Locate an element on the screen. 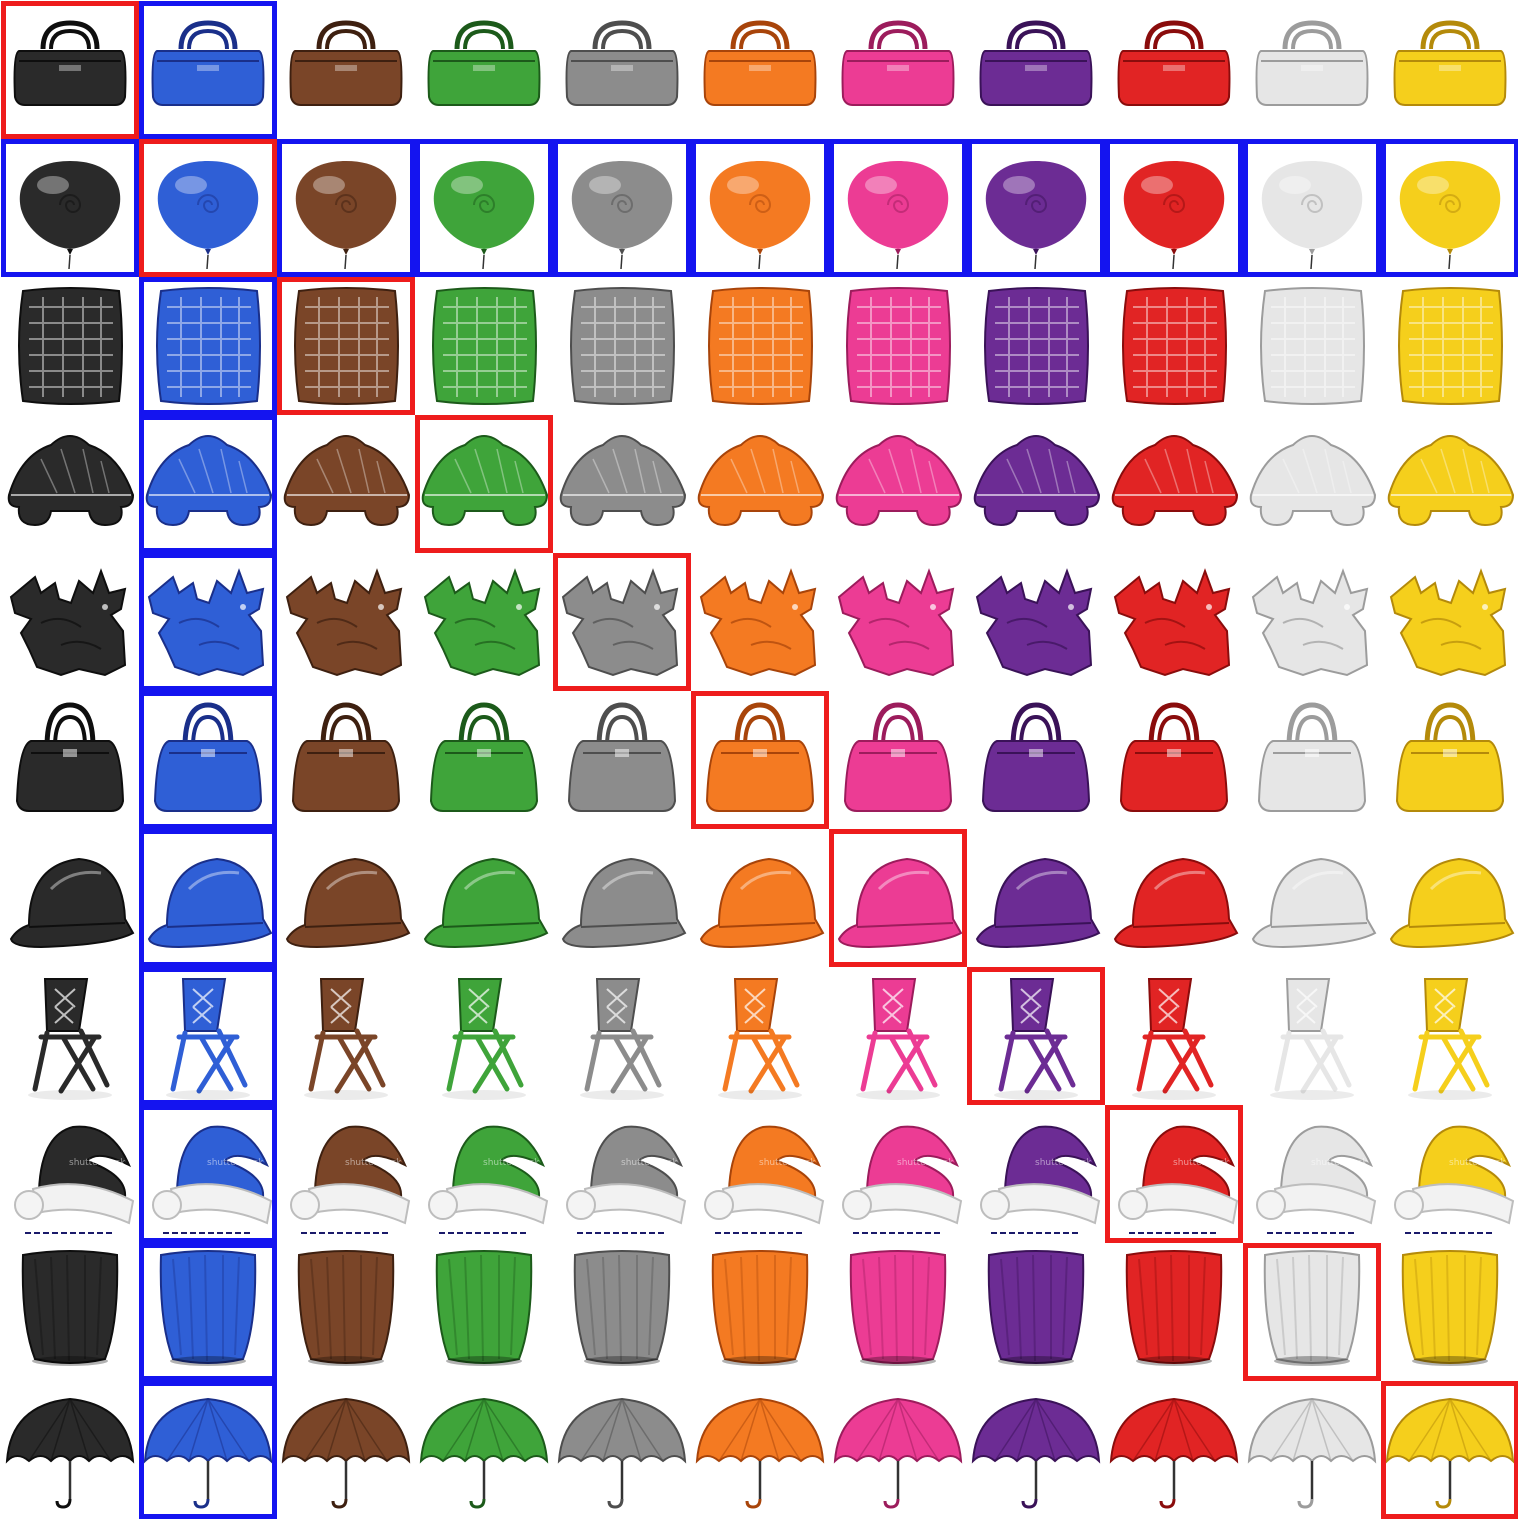  santa-hat-green-image: shutterstock is located at coordinates (488, 1179).